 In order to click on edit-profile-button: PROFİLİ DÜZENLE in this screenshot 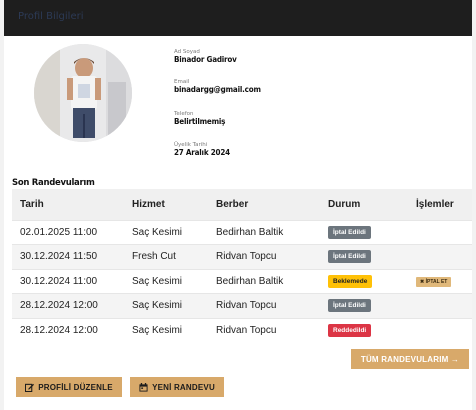, I will do `click(69, 387)`.